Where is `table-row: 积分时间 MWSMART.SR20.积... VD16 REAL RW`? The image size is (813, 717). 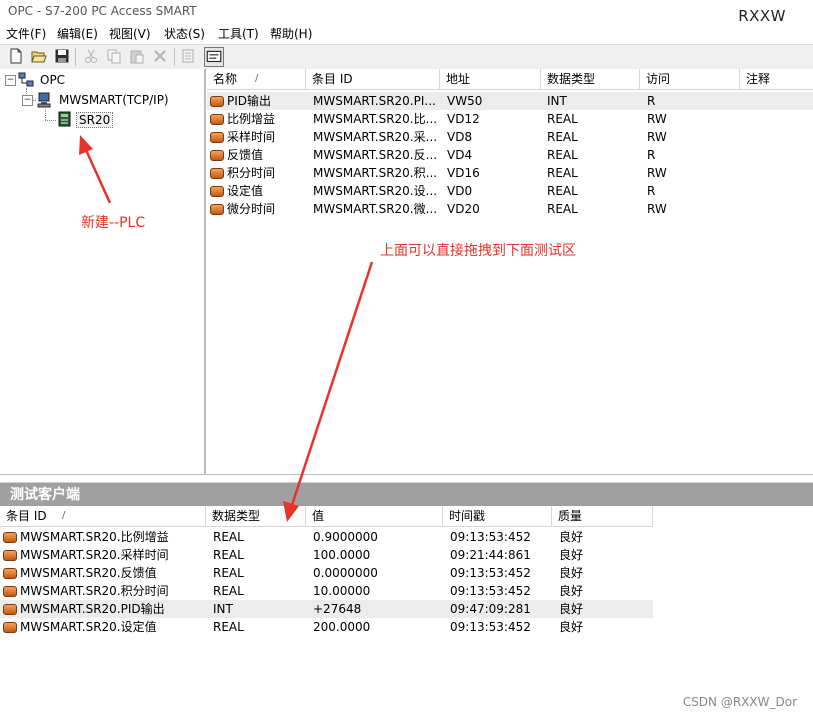 table-row: 积分时间 MWSMART.SR20.积... VD16 REAL RW is located at coordinates (510, 173).